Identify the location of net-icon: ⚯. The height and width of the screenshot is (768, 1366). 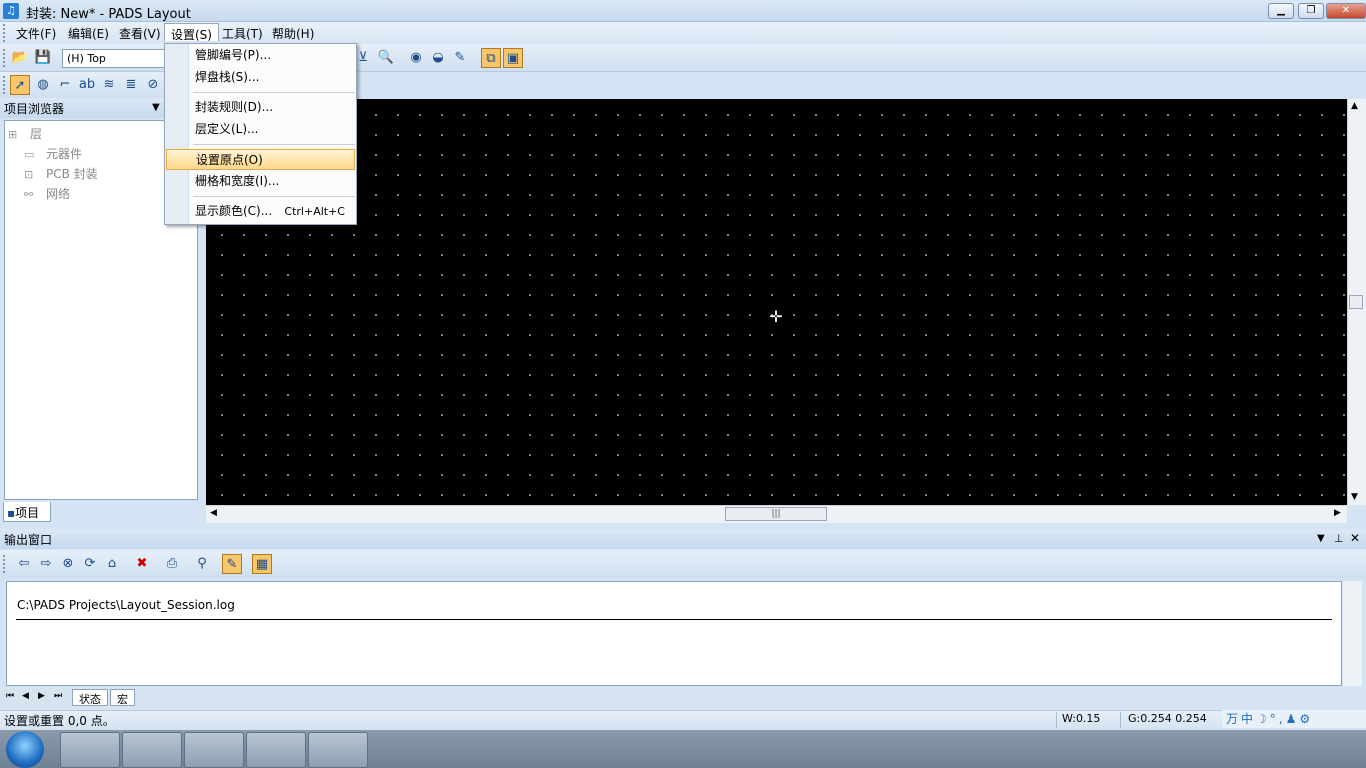
(29, 194).